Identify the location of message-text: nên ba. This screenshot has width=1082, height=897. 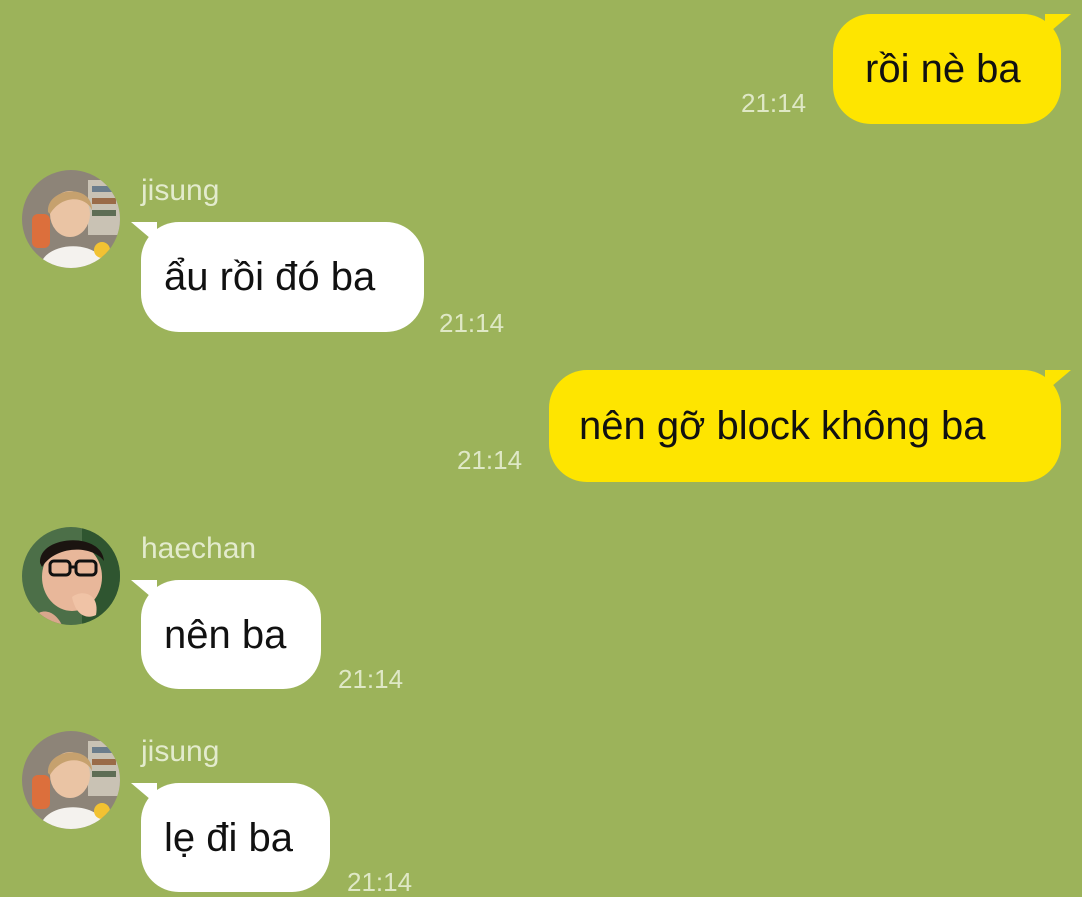
(225, 634).